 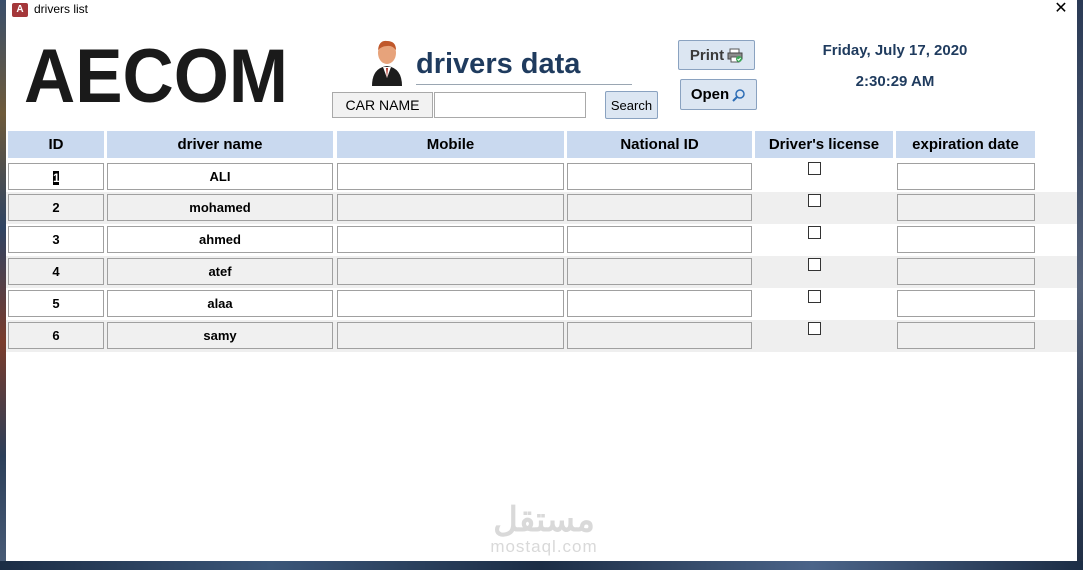 I want to click on search-button: Search, so click(x=631, y=105).